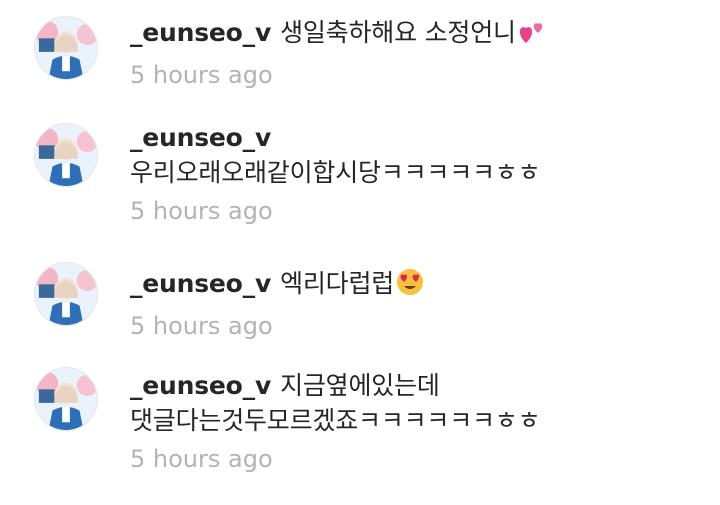  I want to click on comment-text-line: _eunseo_v 엑리다럽럽, so click(415, 285).